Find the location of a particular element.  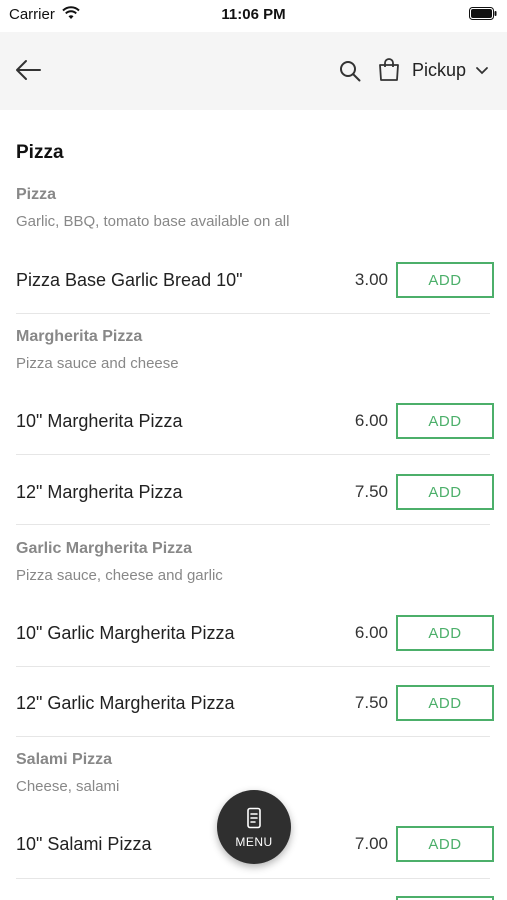

status-bar: Carrier 11:06 PM is located at coordinates (253, 15).